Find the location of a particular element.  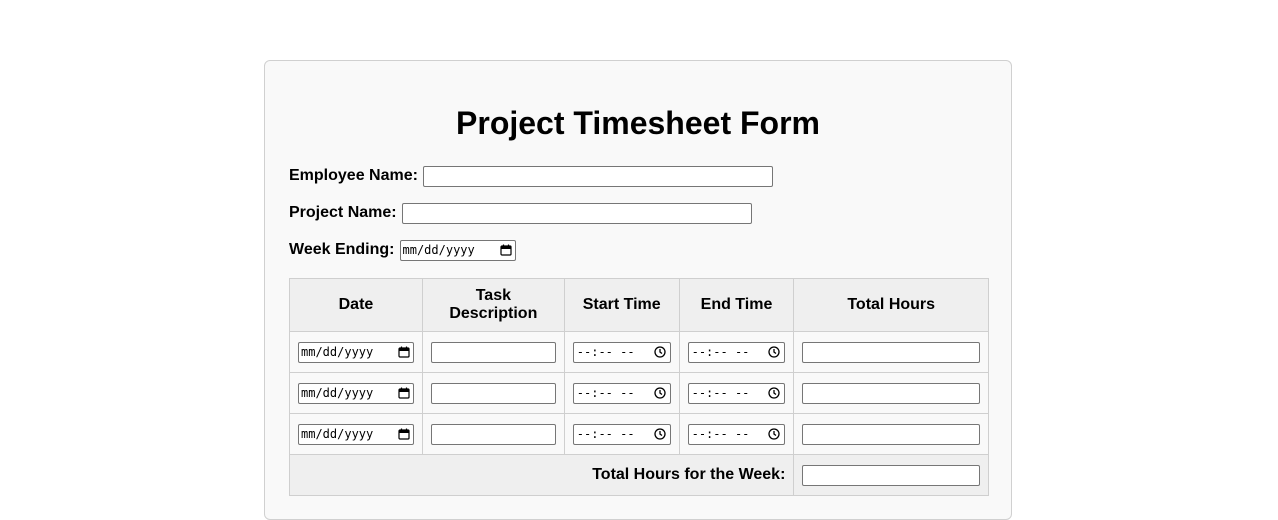

weekly-total-row: Total Hours for the Week: is located at coordinates (638, 475).